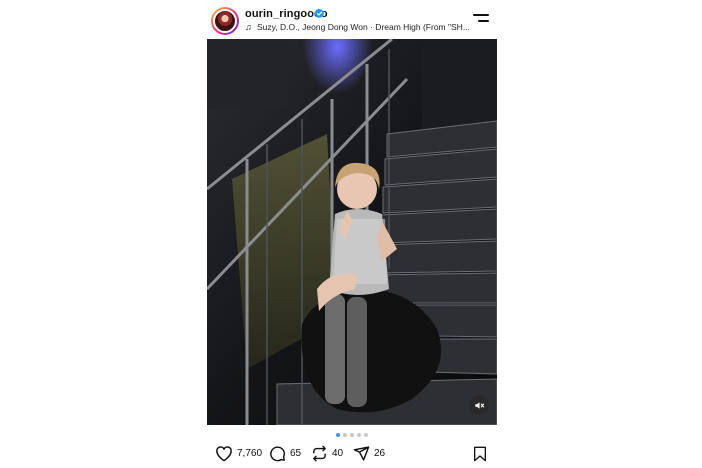  I want to click on heart-icon, so click(224, 454).